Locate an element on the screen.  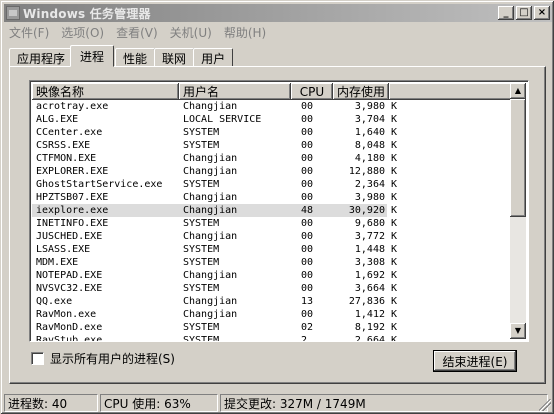
process-cpu: 2 is located at coordinates (304, 338).